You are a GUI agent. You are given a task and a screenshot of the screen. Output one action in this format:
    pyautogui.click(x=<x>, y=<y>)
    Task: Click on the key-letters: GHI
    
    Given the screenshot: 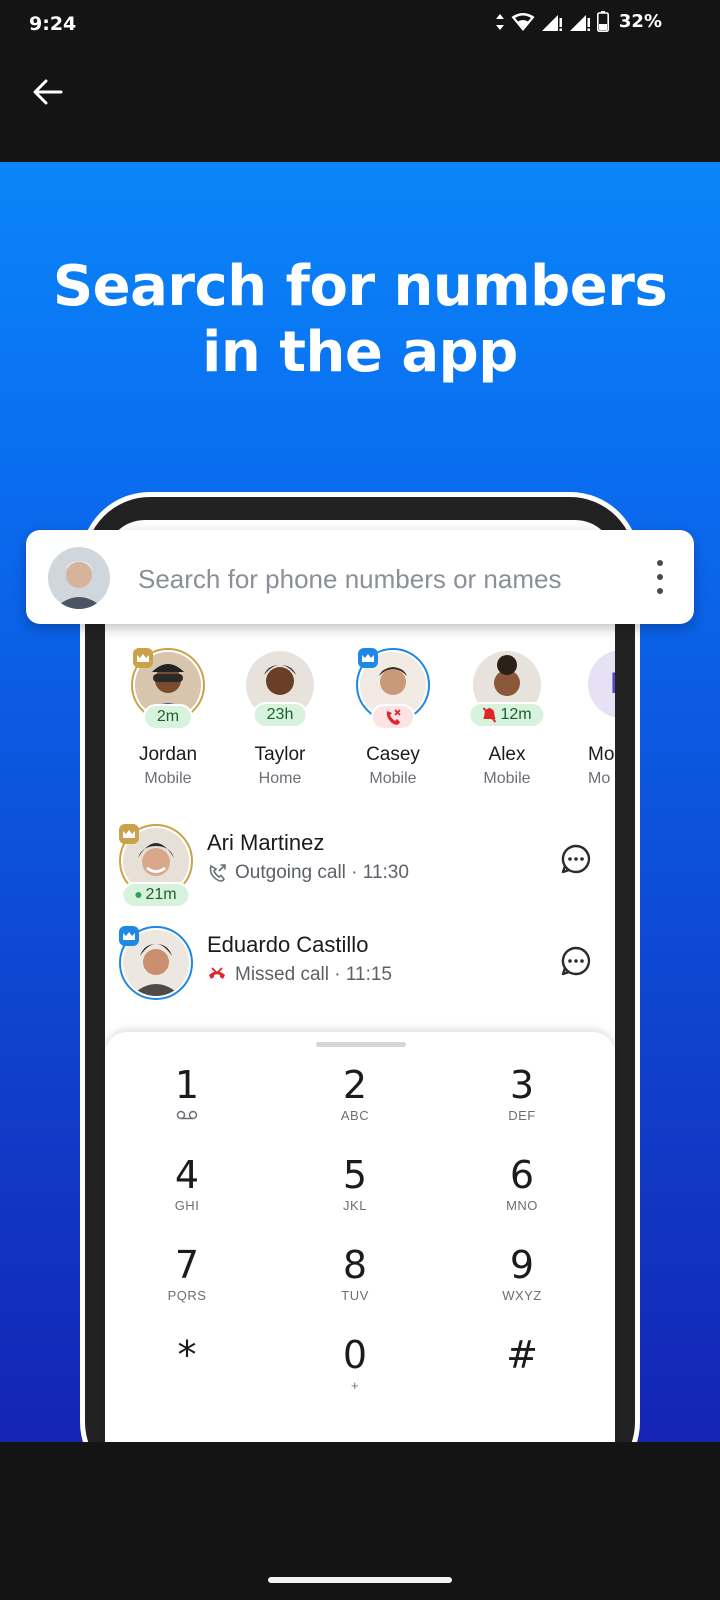 What is the action you would take?
    pyautogui.click(x=187, y=1205)
    